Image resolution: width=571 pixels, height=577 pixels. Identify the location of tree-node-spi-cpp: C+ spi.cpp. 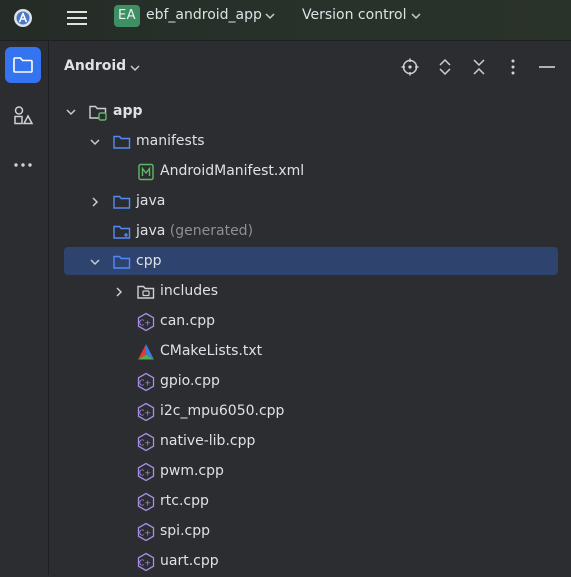
(310, 532).